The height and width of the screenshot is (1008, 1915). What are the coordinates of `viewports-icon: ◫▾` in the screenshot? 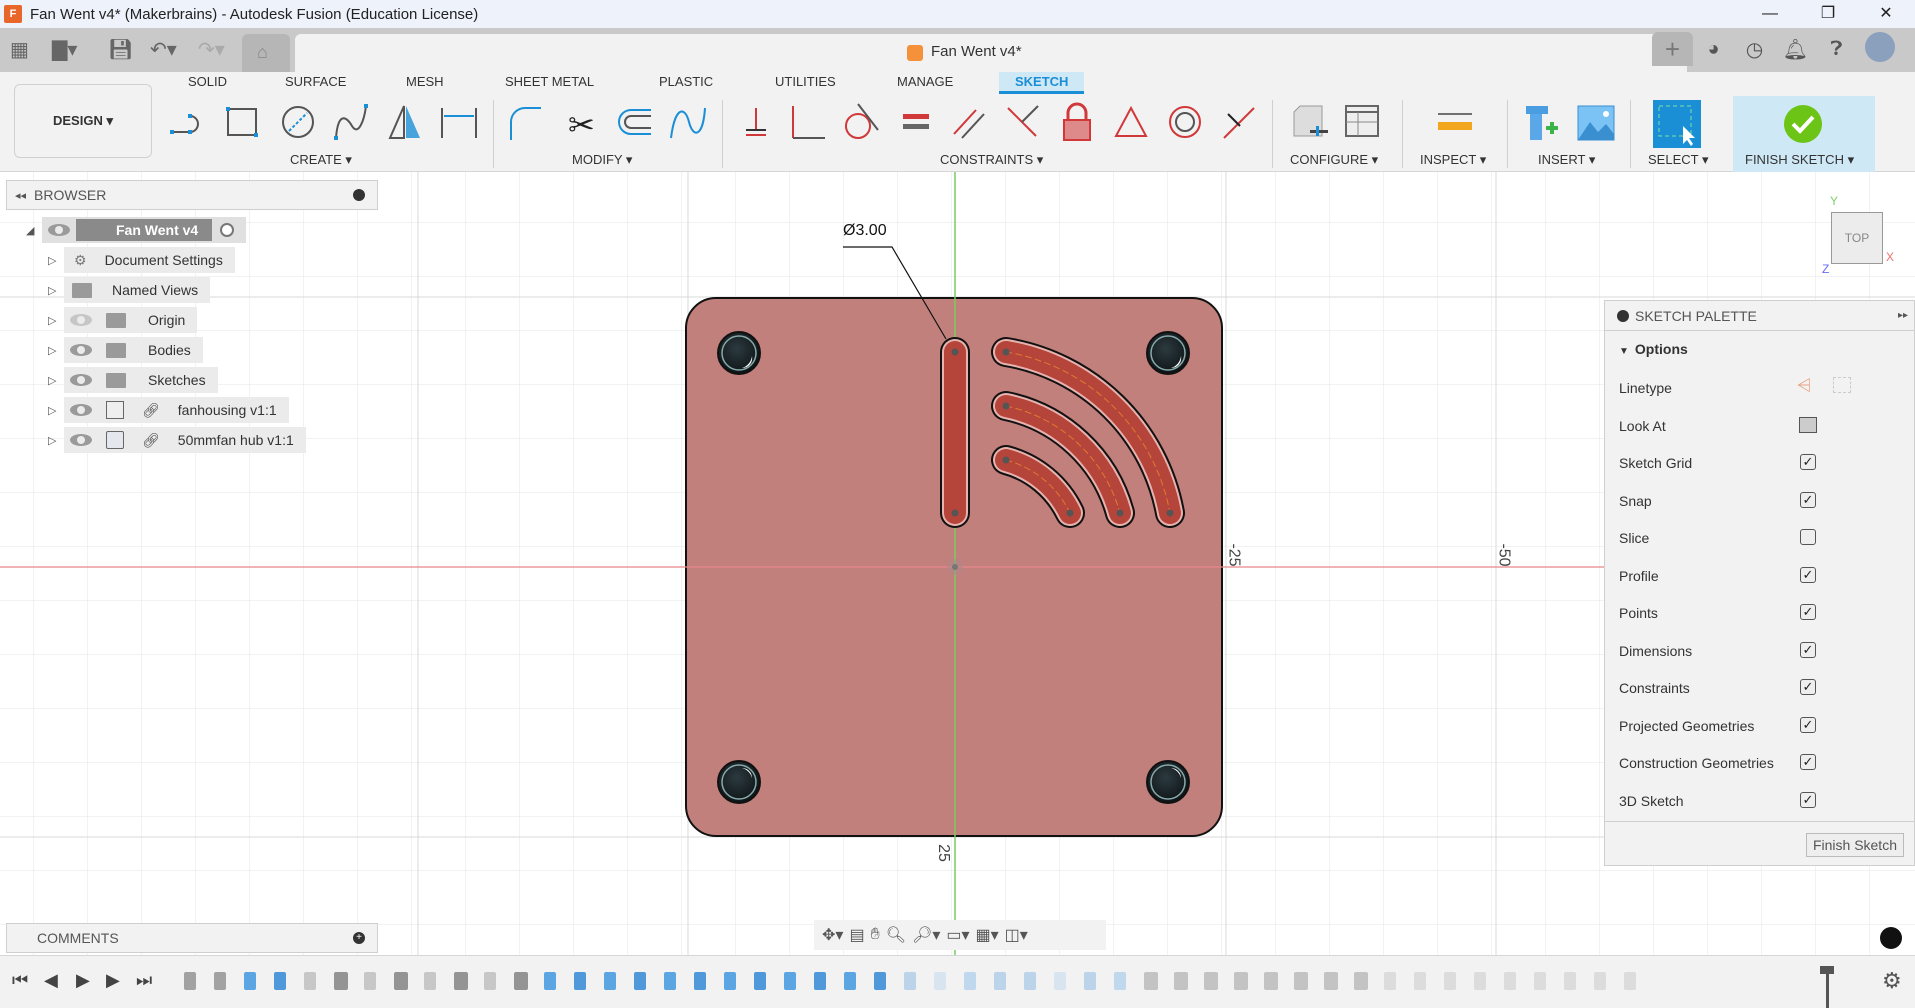 It's located at (1016, 935).